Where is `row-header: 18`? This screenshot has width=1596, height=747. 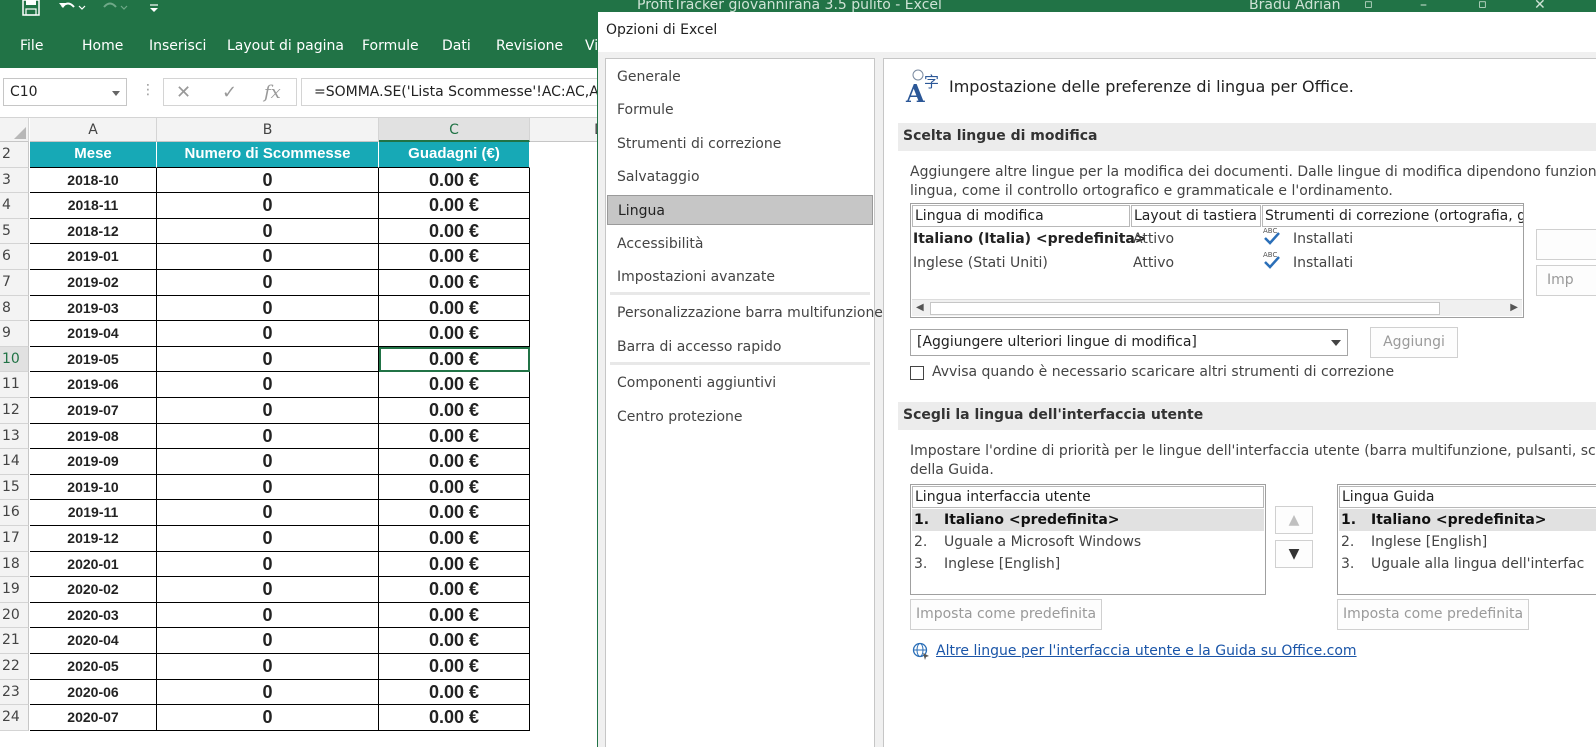
row-header: 18 is located at coordinates (14, 564).